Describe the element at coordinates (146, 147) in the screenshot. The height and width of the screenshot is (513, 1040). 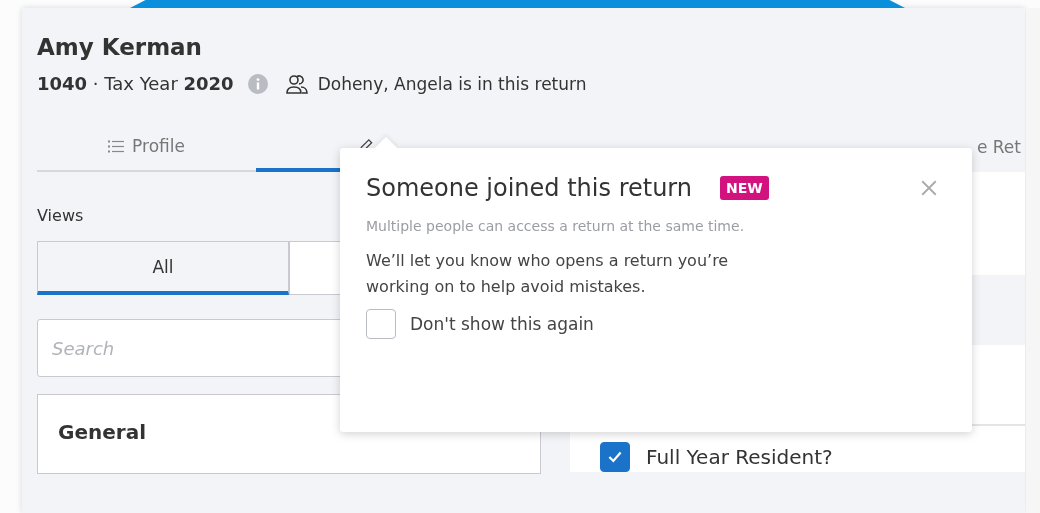
I see `tab: Profile` at that location.